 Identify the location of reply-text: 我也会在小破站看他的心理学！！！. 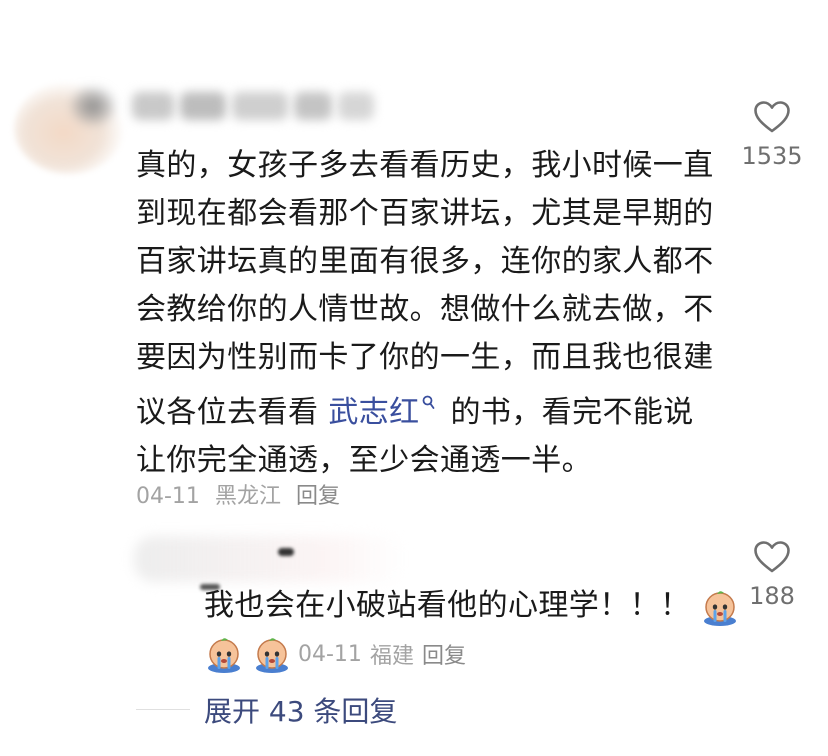
(472, 606).